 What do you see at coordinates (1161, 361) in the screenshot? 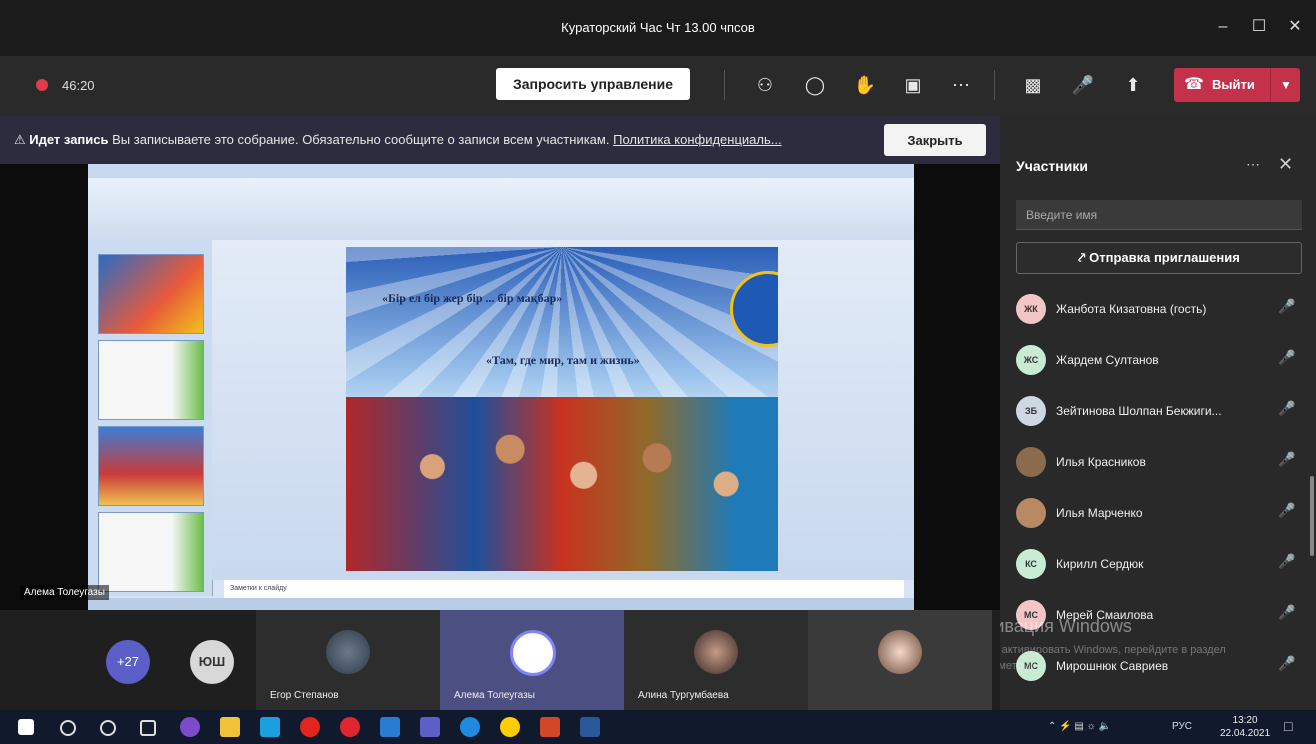
I see `participant-row: ЖС Жардем Султанов 🎤` at bounding box center [1161, 361].